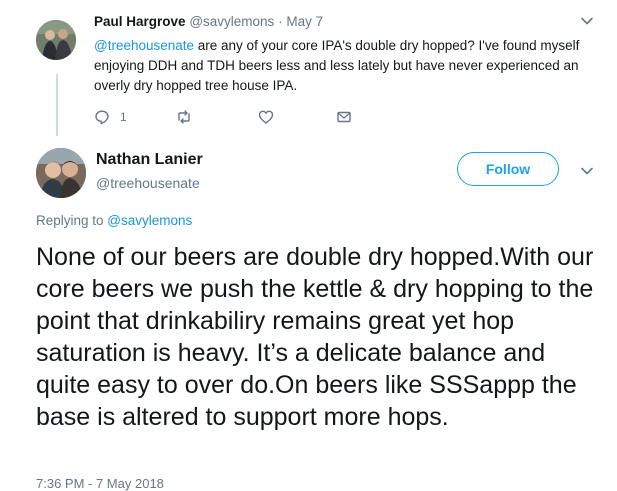  Describe the element at coordinates (110, 117) in the screenshot. I see `reply-action: 1` at that location.